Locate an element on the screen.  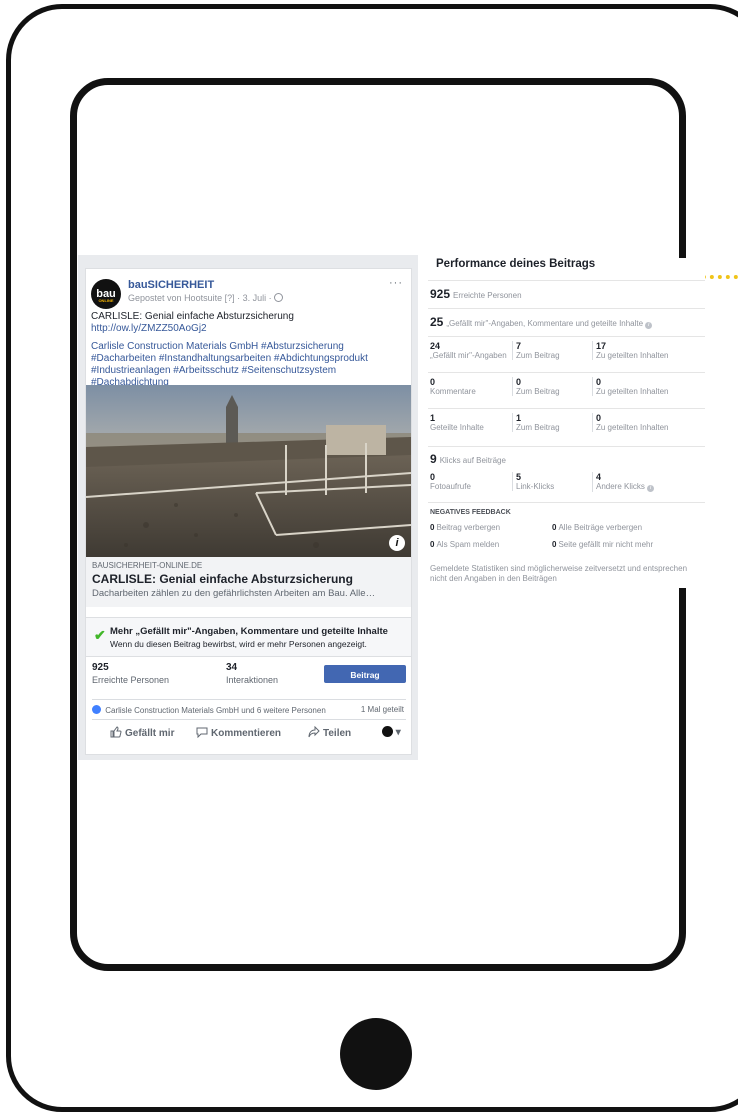
post-actions: Gefällt mir Kommentieren Teilen ▾ is located at coordinates (249, 730).